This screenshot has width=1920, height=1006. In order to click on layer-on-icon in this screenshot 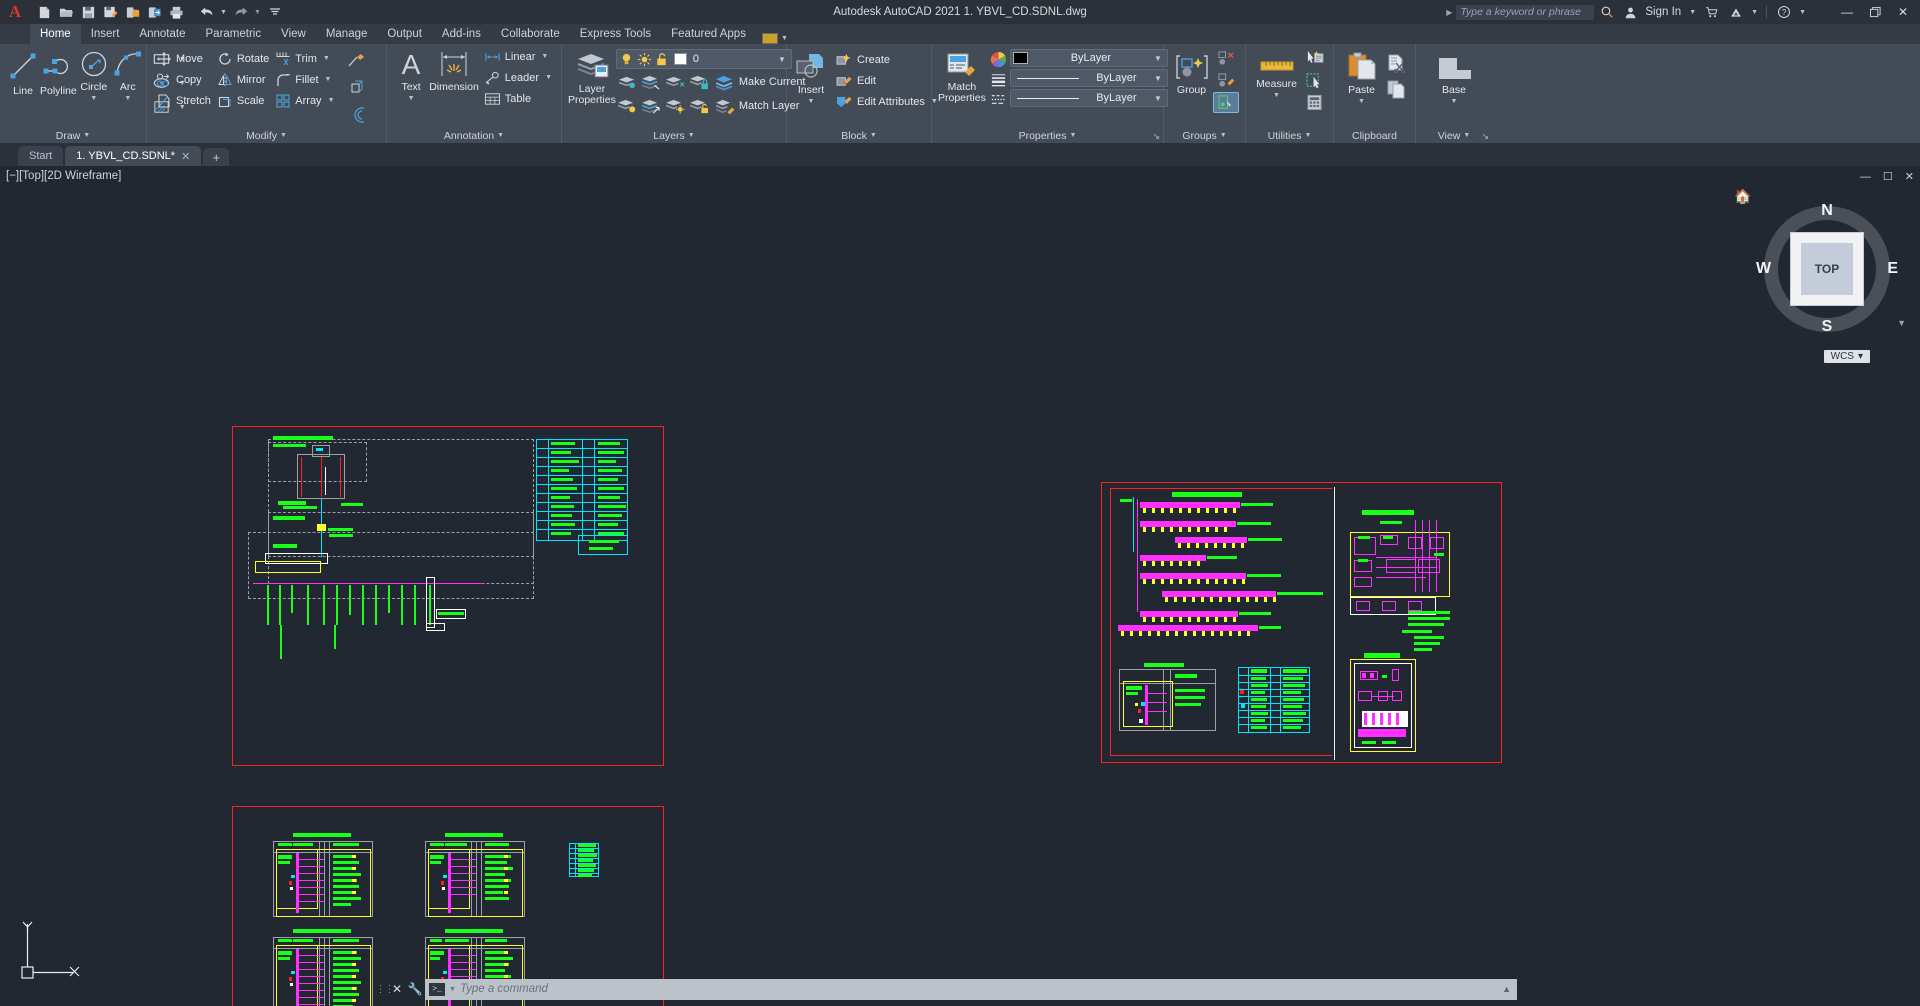, I will do `click(626, 59)`.